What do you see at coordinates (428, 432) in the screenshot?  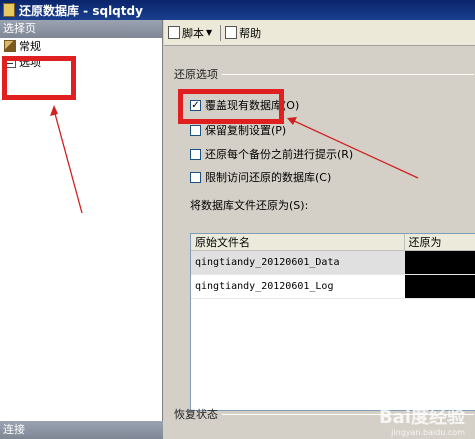 I see `baidu-watermark-url: jingyan.baidu.com` at bounding box center [428, 432].